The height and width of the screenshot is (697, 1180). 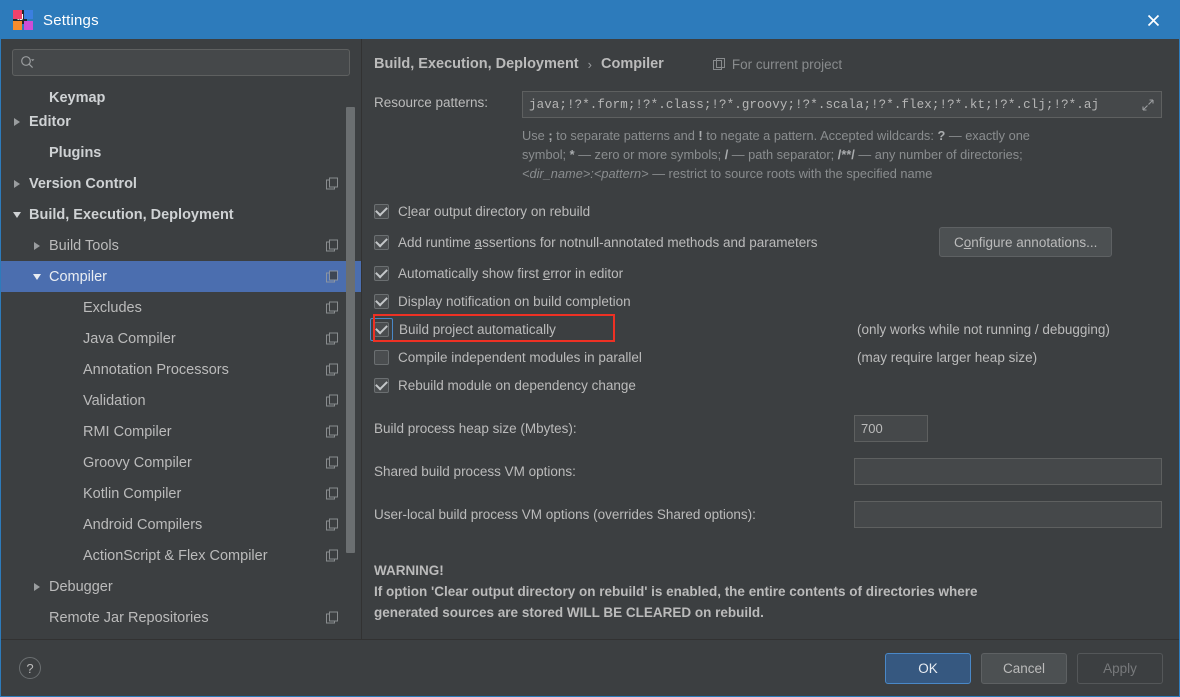 What do you see at coordinates (590, 20) in the screenshot?
I see `title-bar: IJ Settings` at bounding box center [590, 20].